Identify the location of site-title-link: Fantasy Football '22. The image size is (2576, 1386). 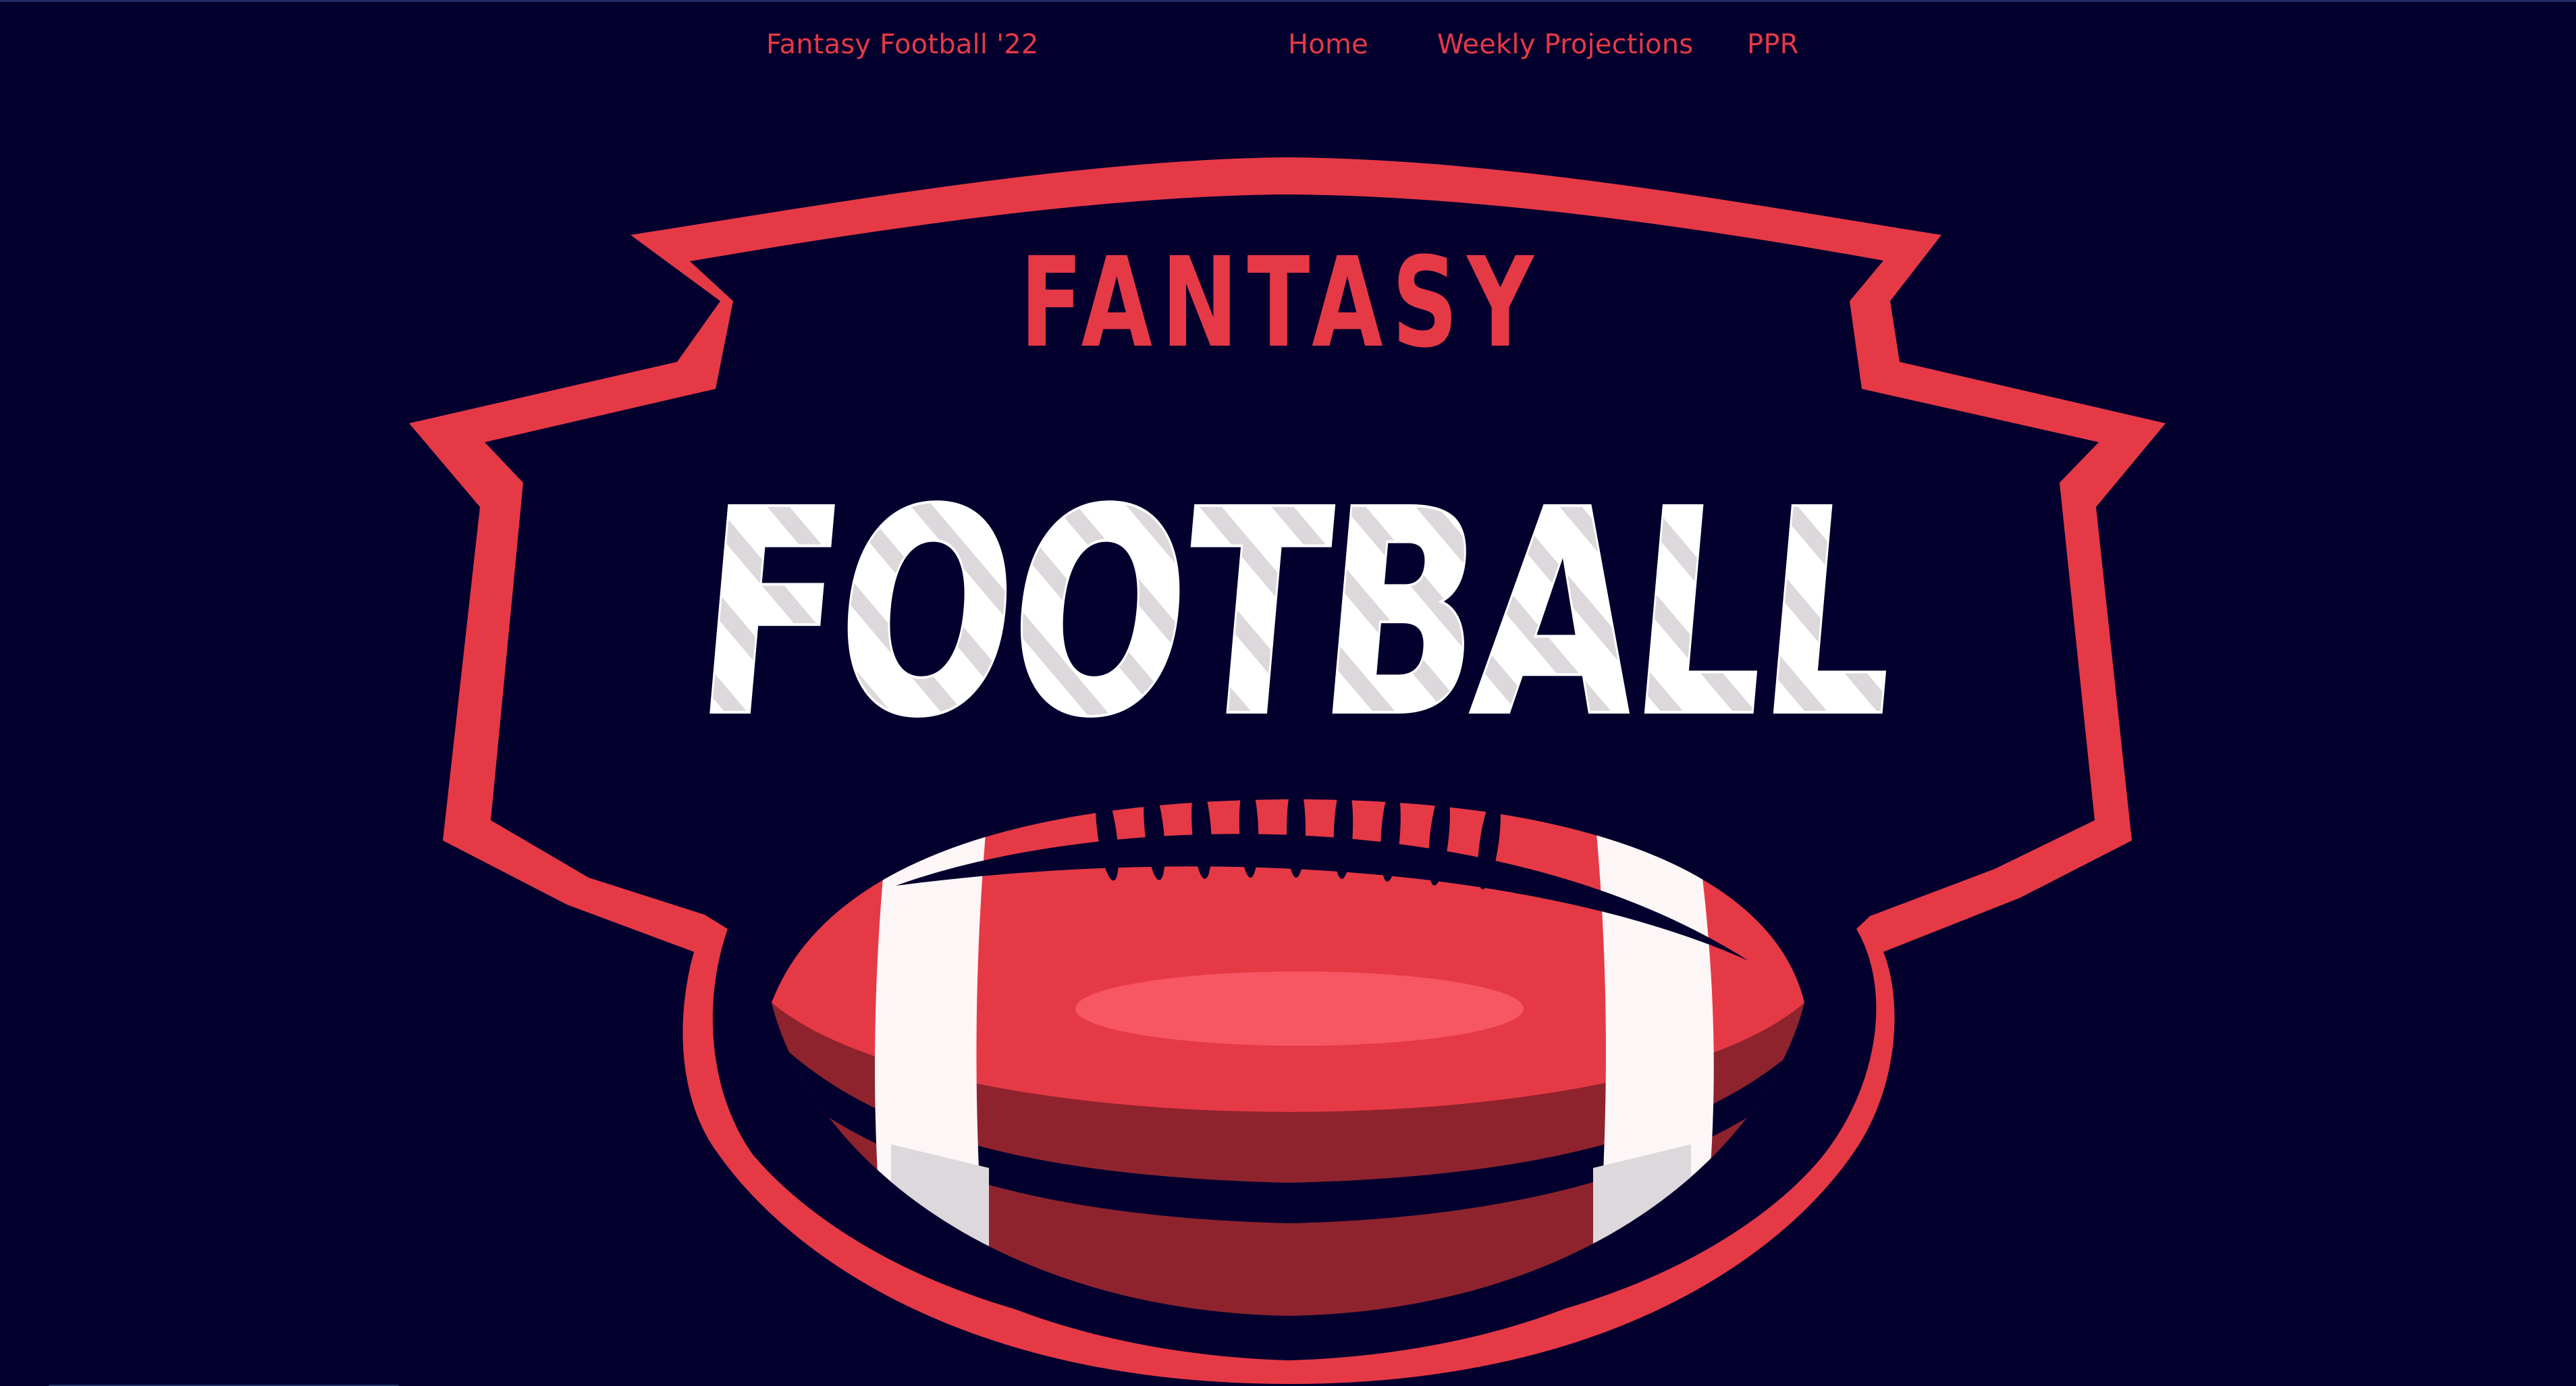
(902, 44).